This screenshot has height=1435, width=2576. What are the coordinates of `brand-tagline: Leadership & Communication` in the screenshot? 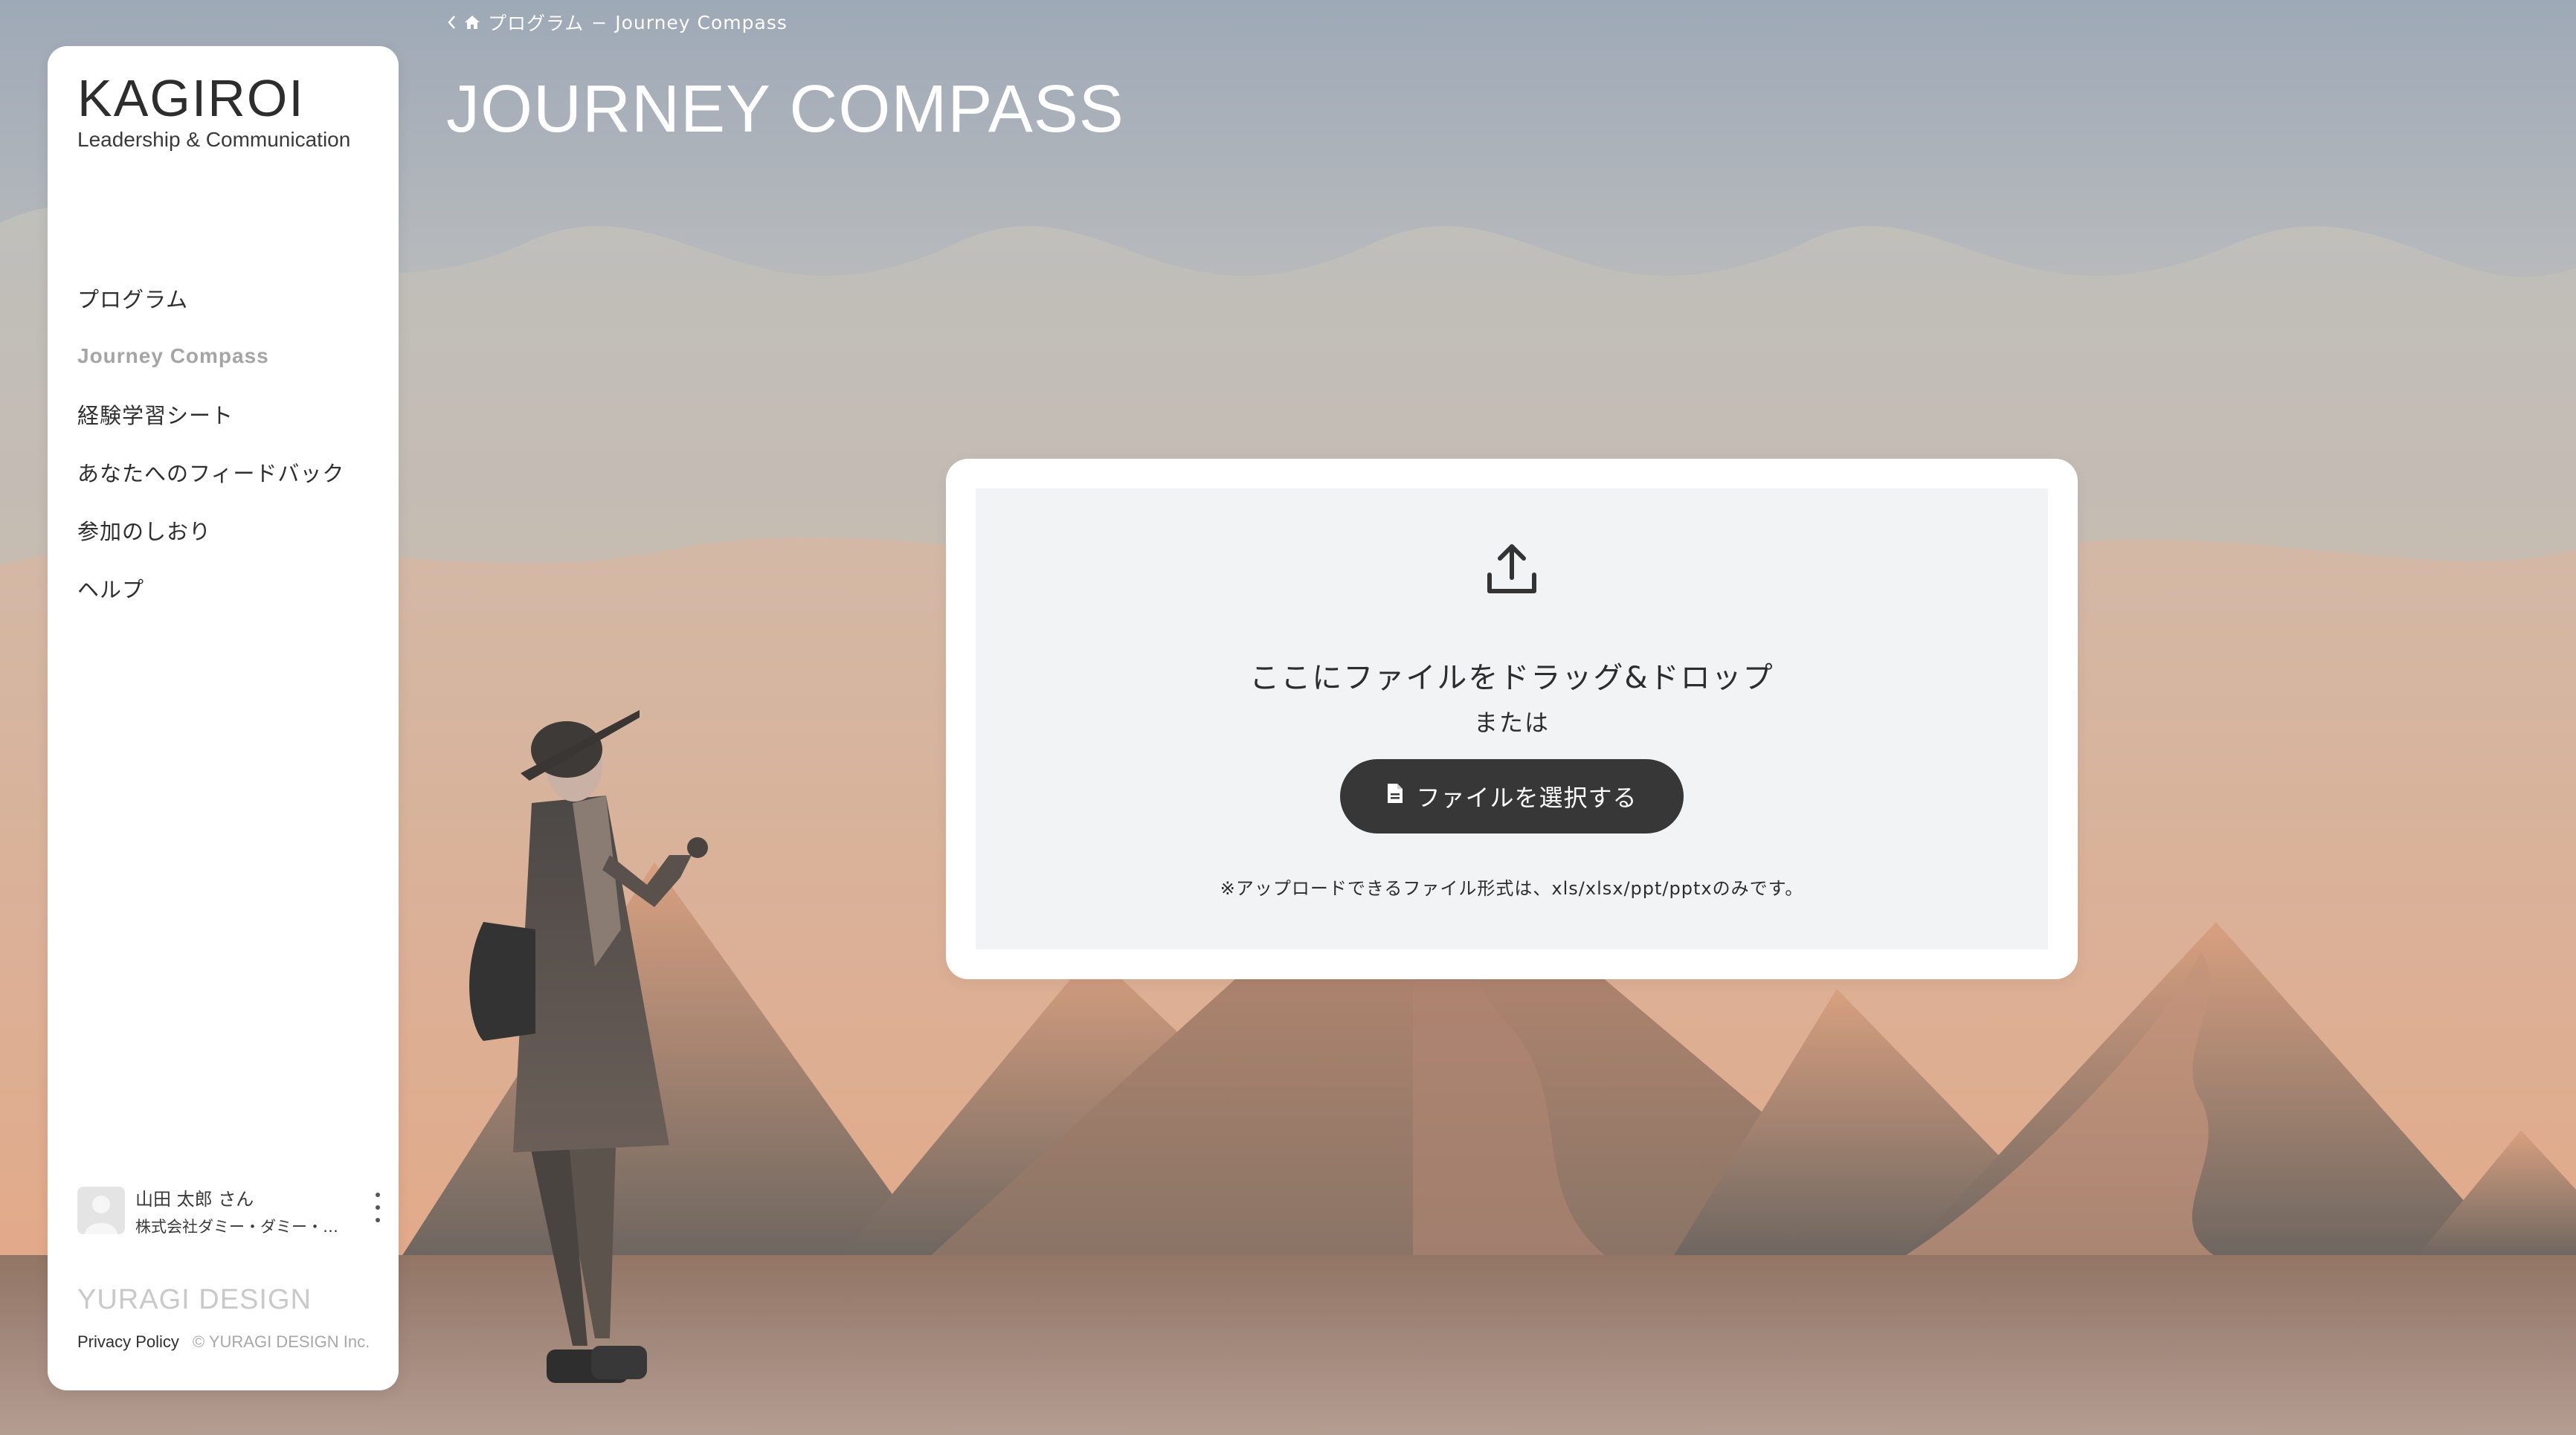 It's located at (214, 139).